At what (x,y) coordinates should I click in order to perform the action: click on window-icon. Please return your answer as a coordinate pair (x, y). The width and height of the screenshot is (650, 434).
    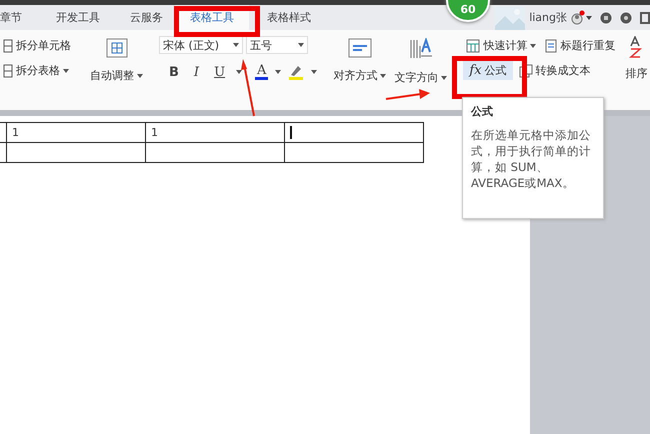
    Looking at the image, I should click on (645, 18).